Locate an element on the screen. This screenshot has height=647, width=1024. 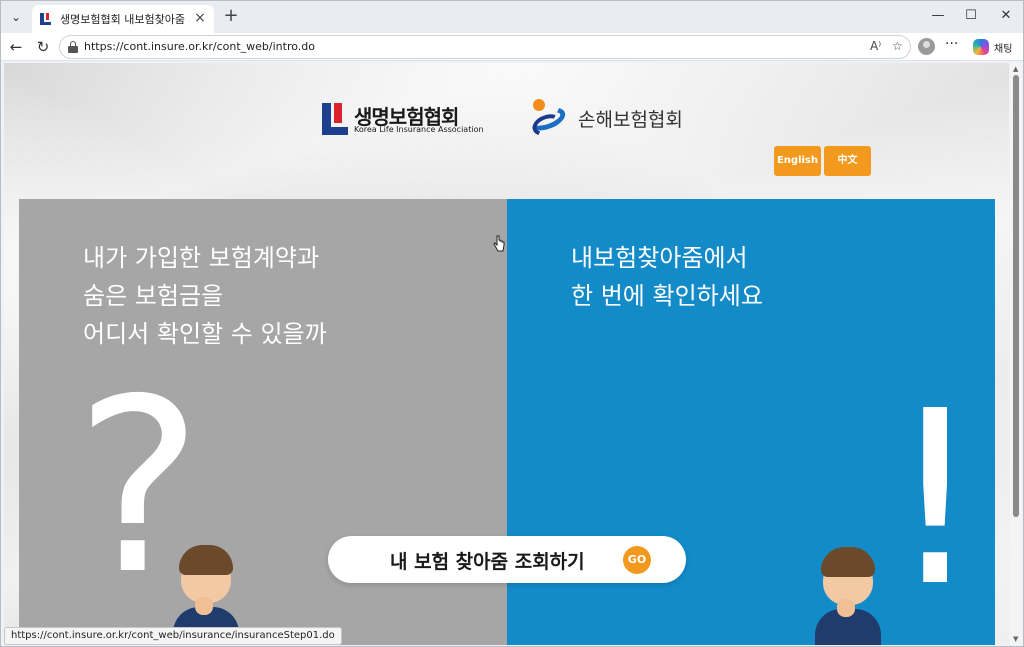
go-badge: GO is located at coordinates (637, 560).